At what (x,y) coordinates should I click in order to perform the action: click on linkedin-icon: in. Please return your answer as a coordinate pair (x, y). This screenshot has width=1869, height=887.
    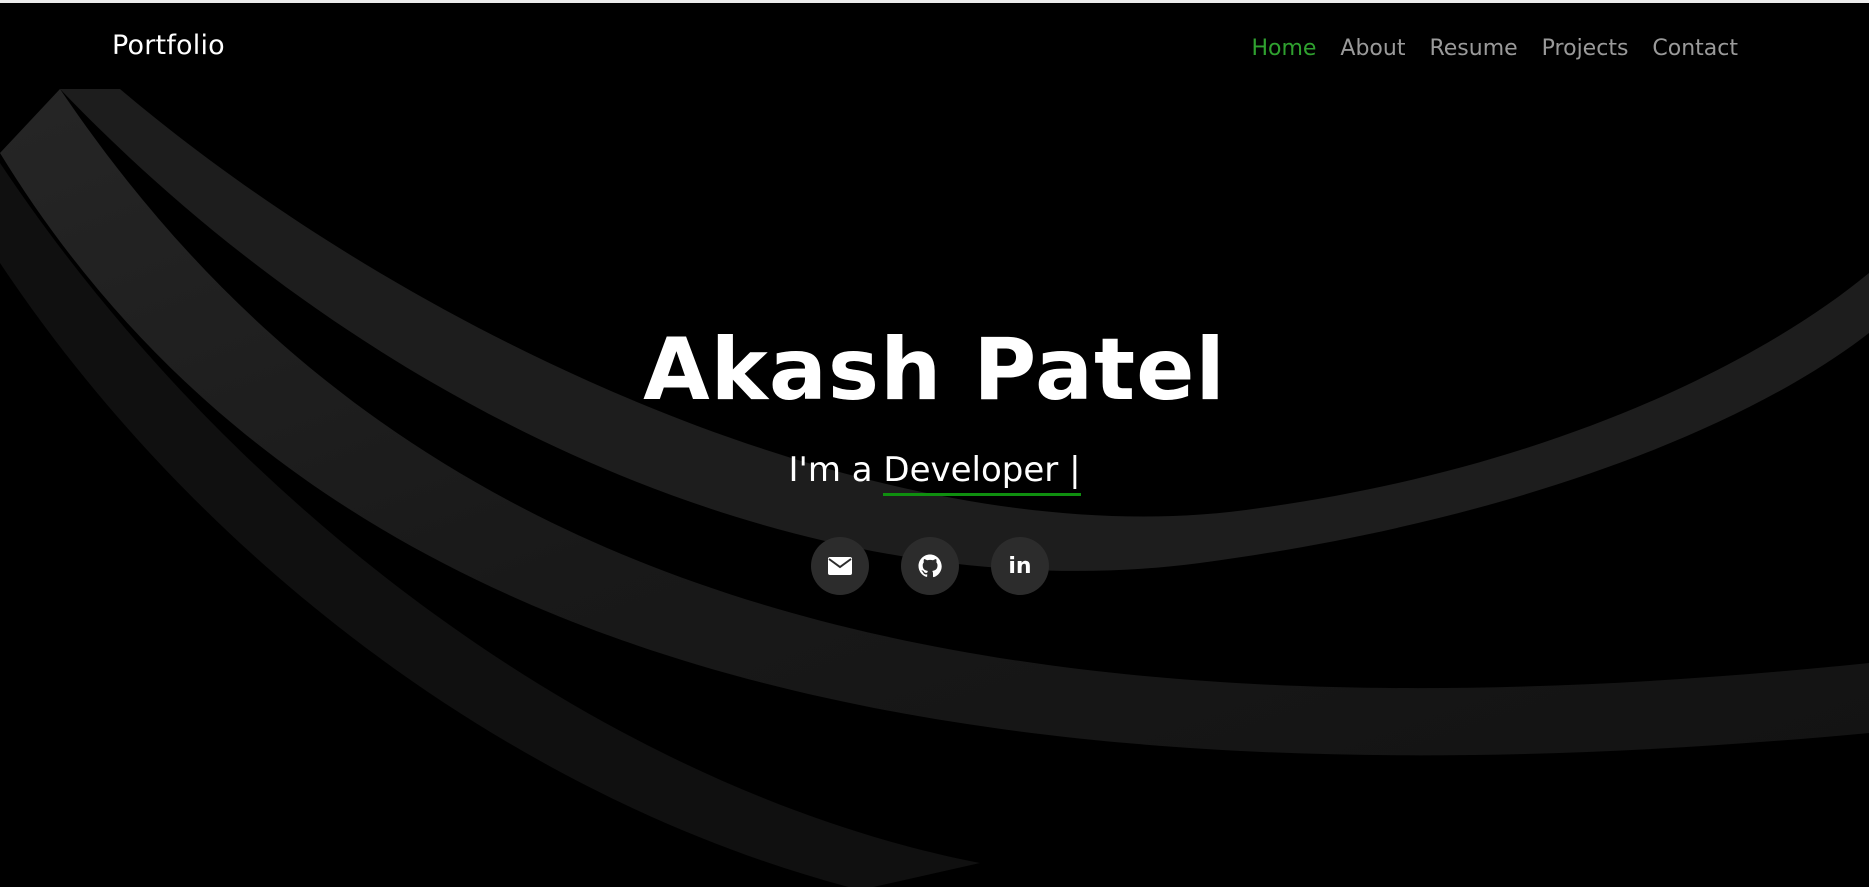
    Looking at the image, I should click on (1020, 566).